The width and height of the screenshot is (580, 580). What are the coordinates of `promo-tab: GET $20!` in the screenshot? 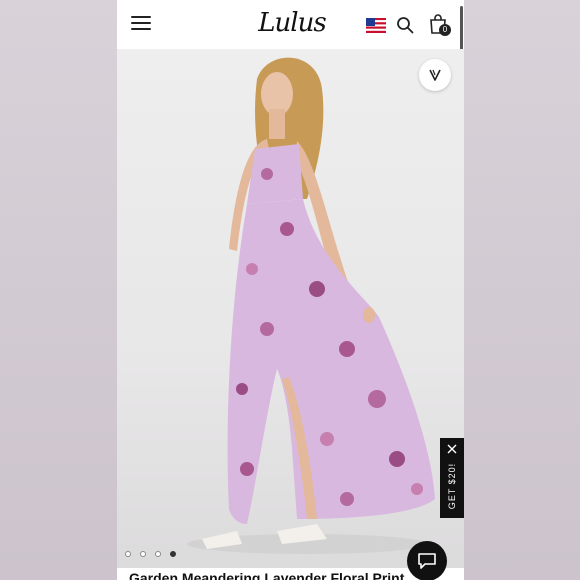 It's located at (452, 478).